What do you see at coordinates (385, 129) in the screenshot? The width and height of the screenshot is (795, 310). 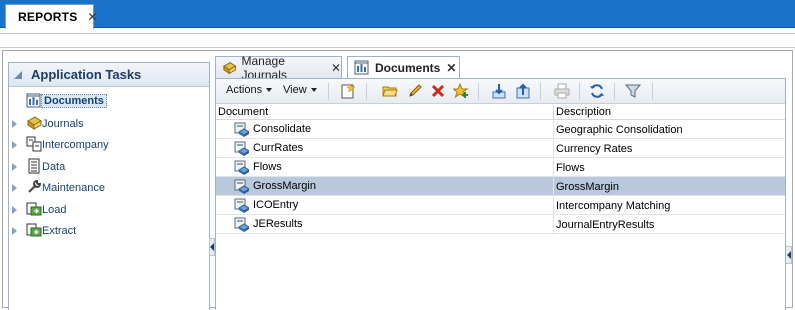 I see `document-cell: Consolidate` at bounding box center [385, 129].